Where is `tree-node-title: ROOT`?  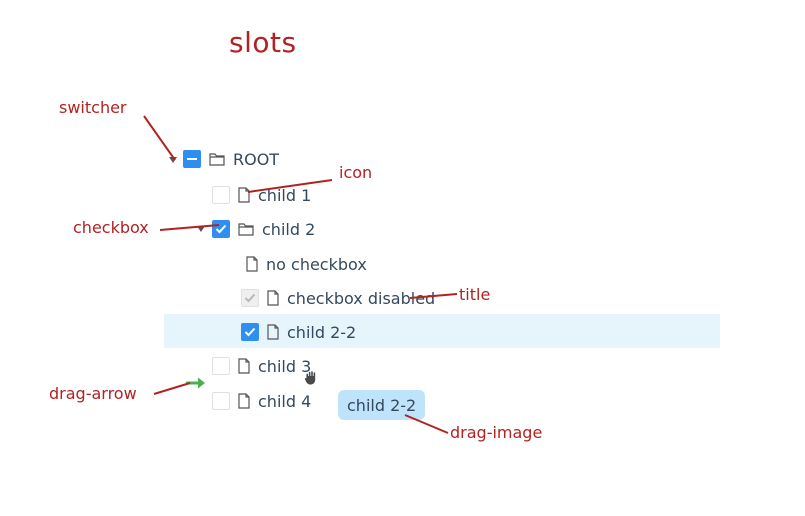 tree-node-title: ROOT is located at coordinates (256, 159).